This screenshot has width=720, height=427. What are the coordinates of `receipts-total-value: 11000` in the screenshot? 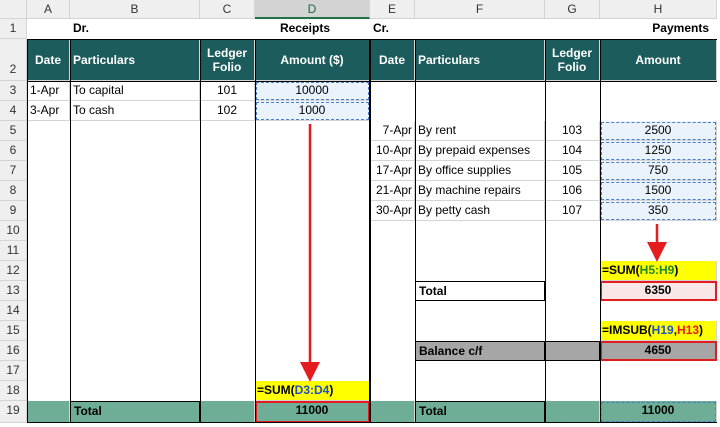 It's located at (312, 412).